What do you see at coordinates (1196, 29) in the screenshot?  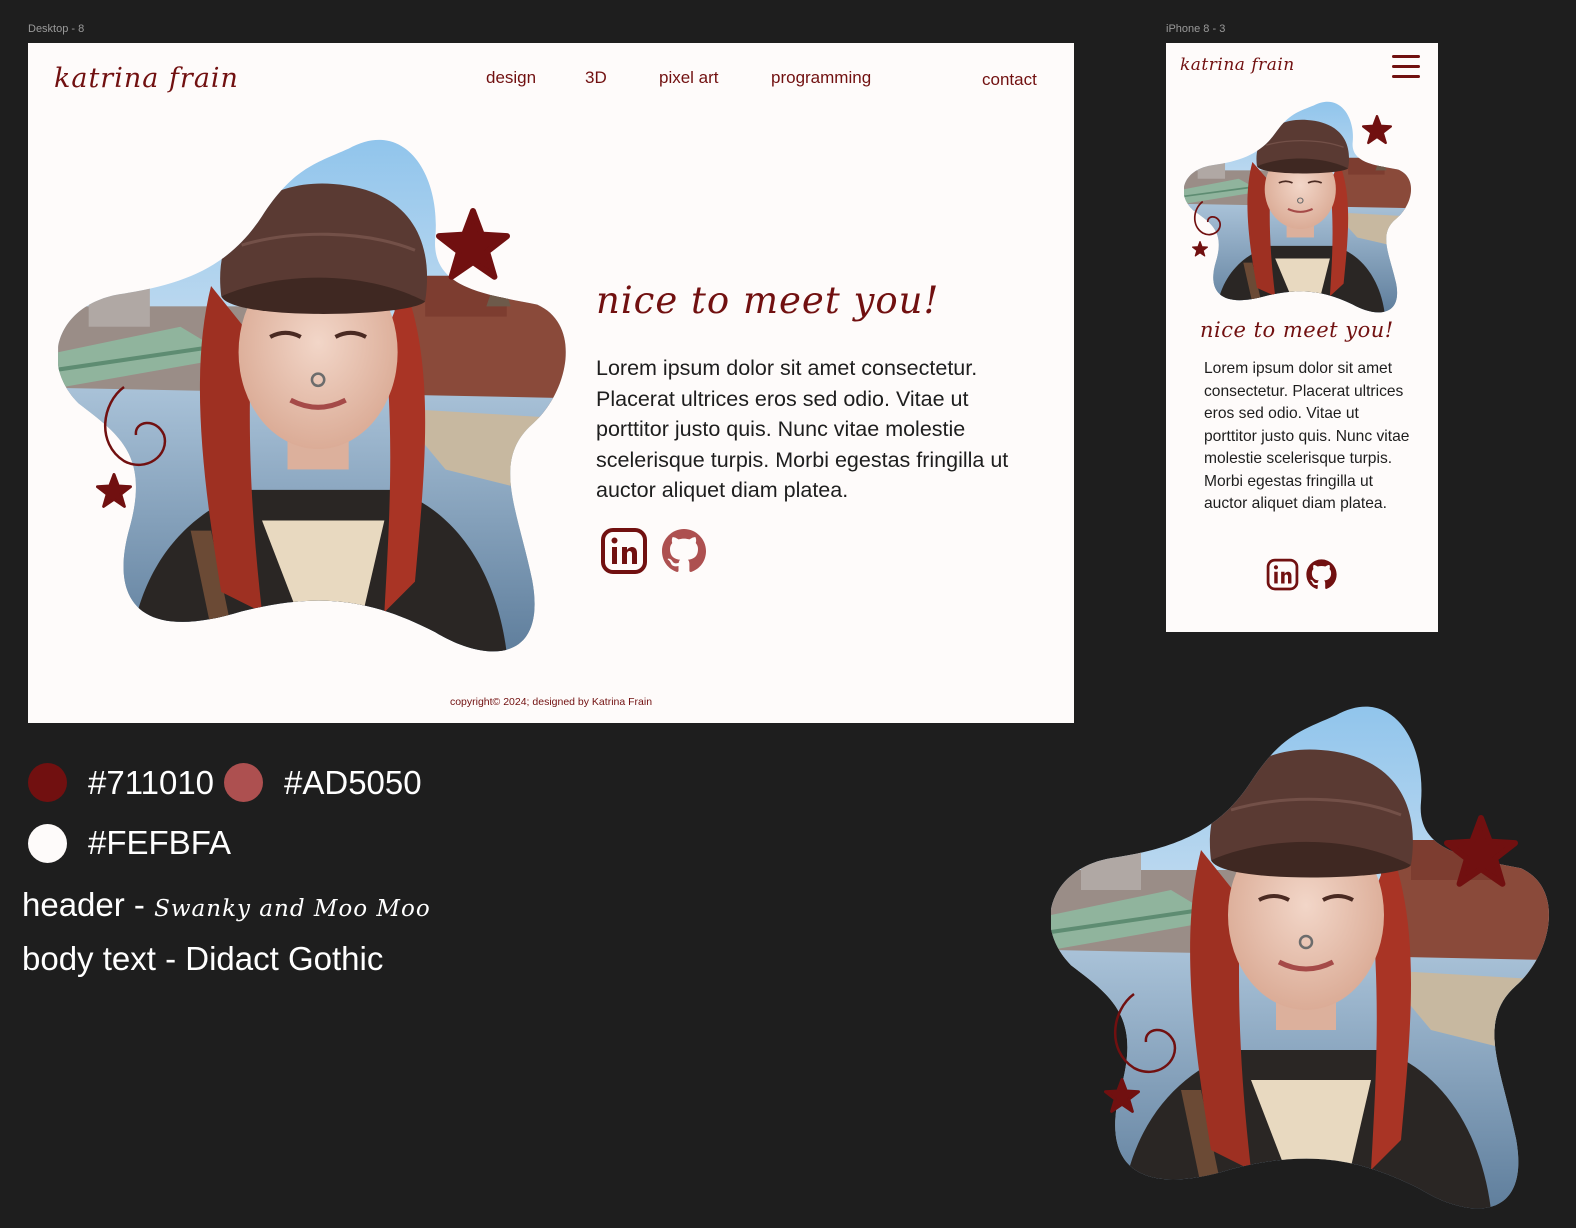 I see `phone-frame-label: iPhone 8 - 3` at bounding box center [1196, 29].